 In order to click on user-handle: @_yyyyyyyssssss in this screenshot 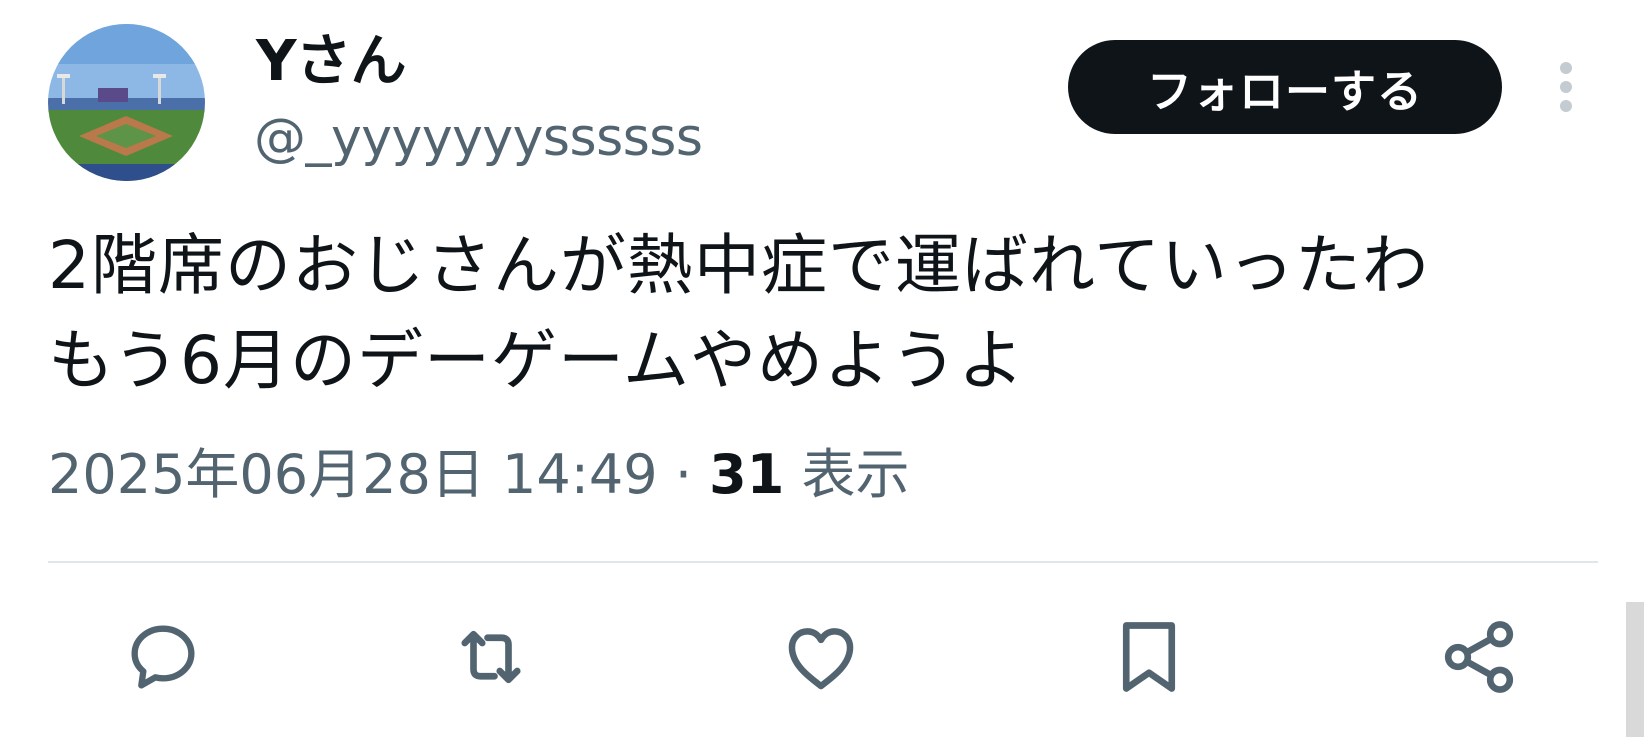, I will do `click(478, 138)`.